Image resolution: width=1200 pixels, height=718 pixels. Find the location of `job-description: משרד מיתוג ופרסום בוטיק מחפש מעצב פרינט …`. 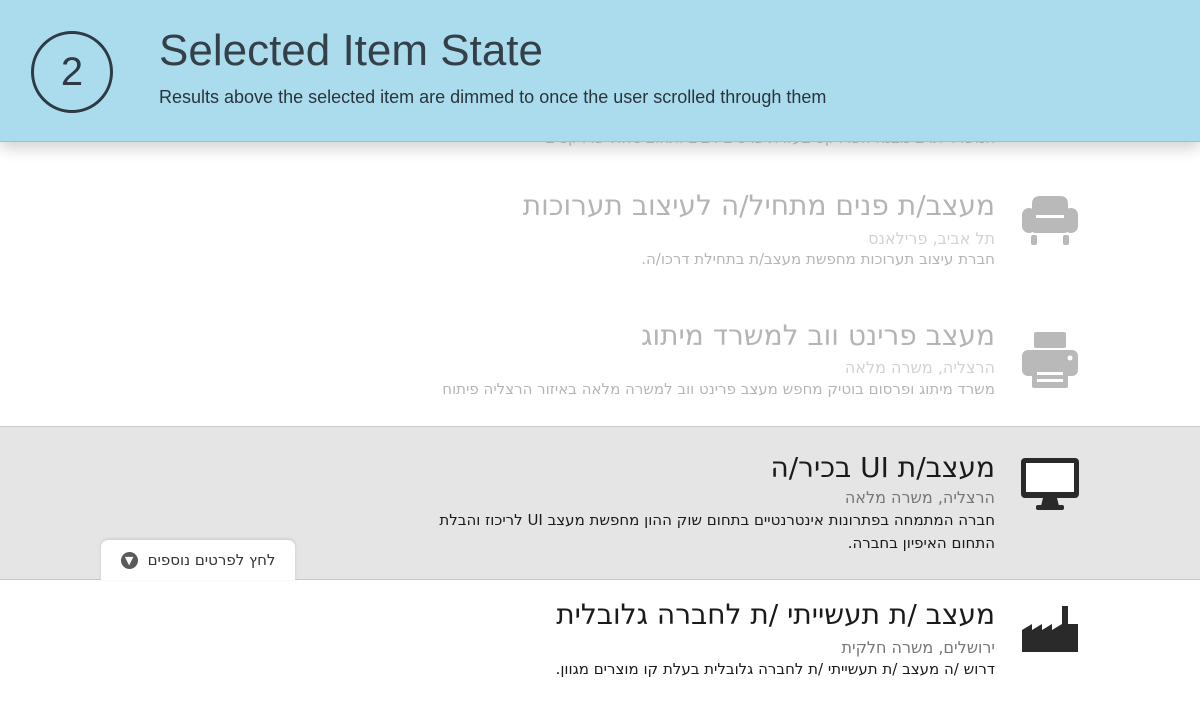

job-description: משרד מיתוג ופרסום בוטיק מחפש מעצב פרינט … is located at coordinates (718, 389).